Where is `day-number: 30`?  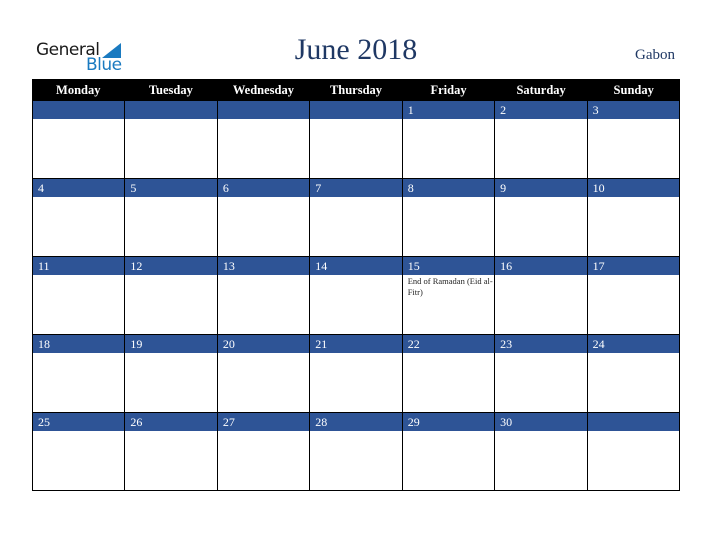 day-number: 30 is located at coordinates (541, 422).